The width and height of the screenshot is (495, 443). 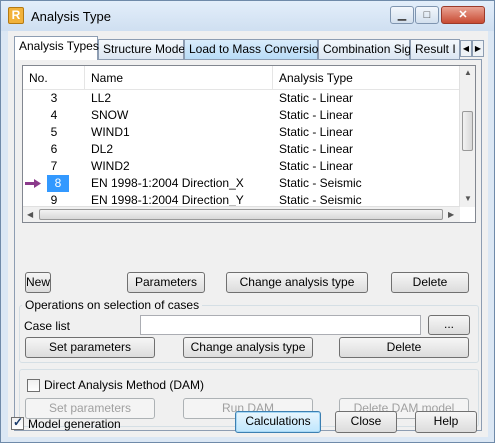 I want to click on tab-scroll-right-icon: ▶, so click(x=478, y=48).